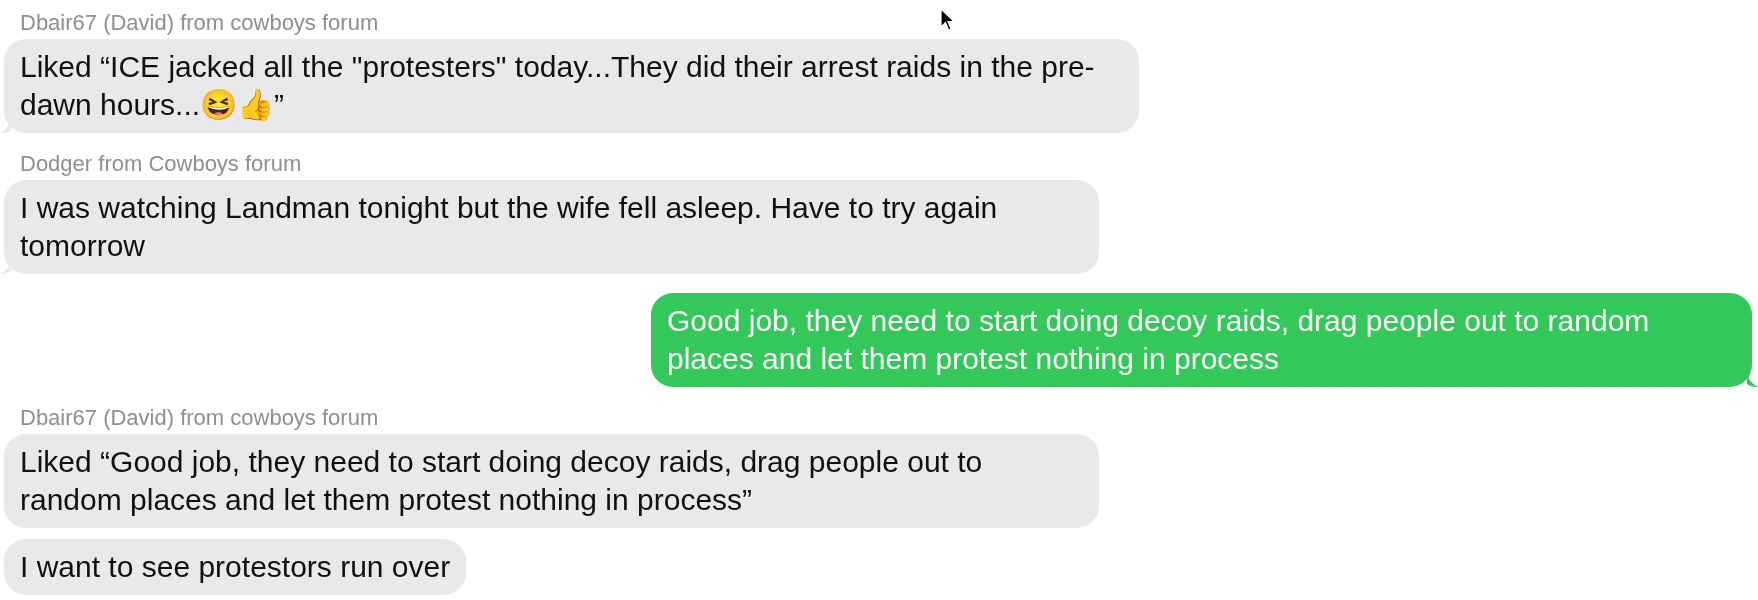  I want to click on sender-name: Dodger from Cowboys forum, so click(161, 164).